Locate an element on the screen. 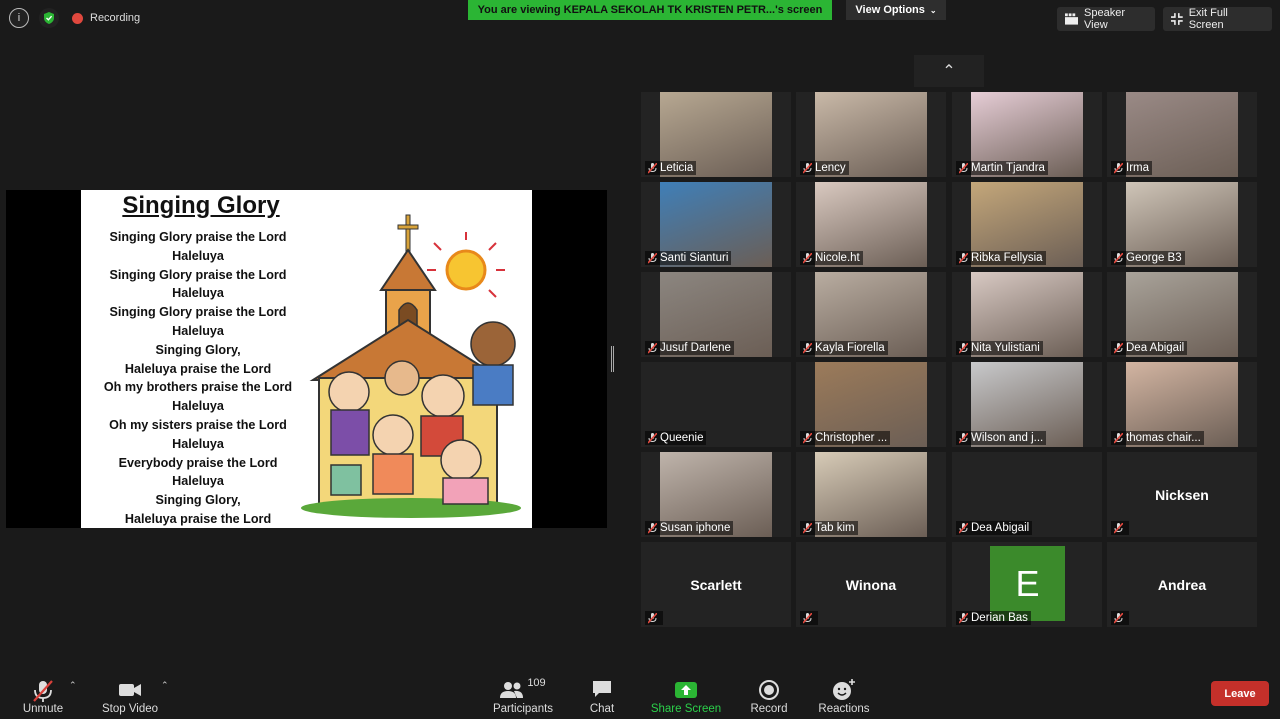 The width and height of the screenshot is (1280, 719). record-icon is located at coordinates (769, 690).